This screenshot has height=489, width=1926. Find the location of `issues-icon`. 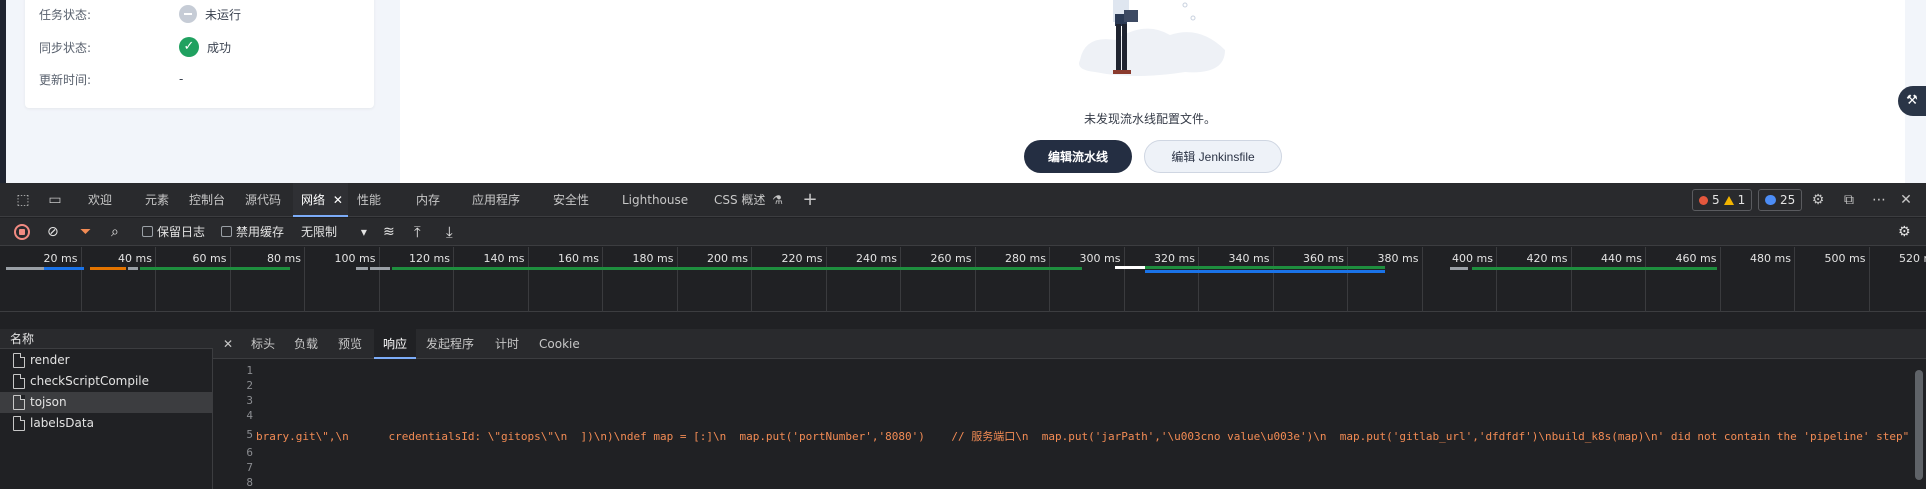

issues-icon is located at coordinates (1770, 200).